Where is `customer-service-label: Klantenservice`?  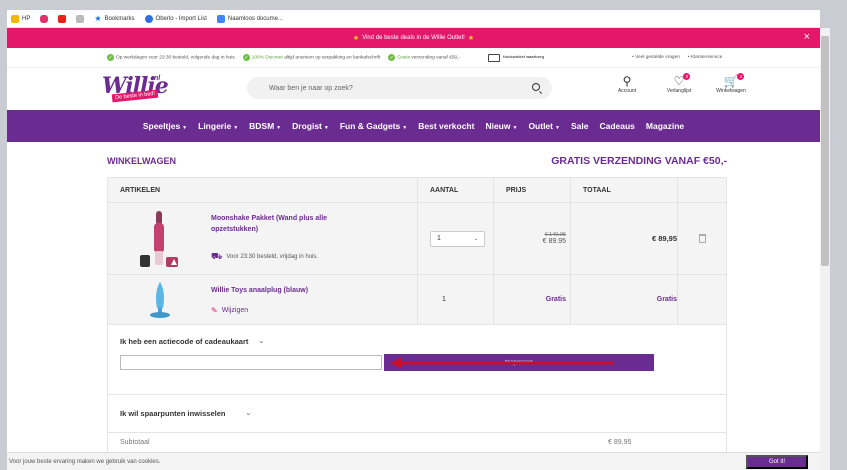 customer-service-label: Klantenservice is located at coordinates (706, 57).